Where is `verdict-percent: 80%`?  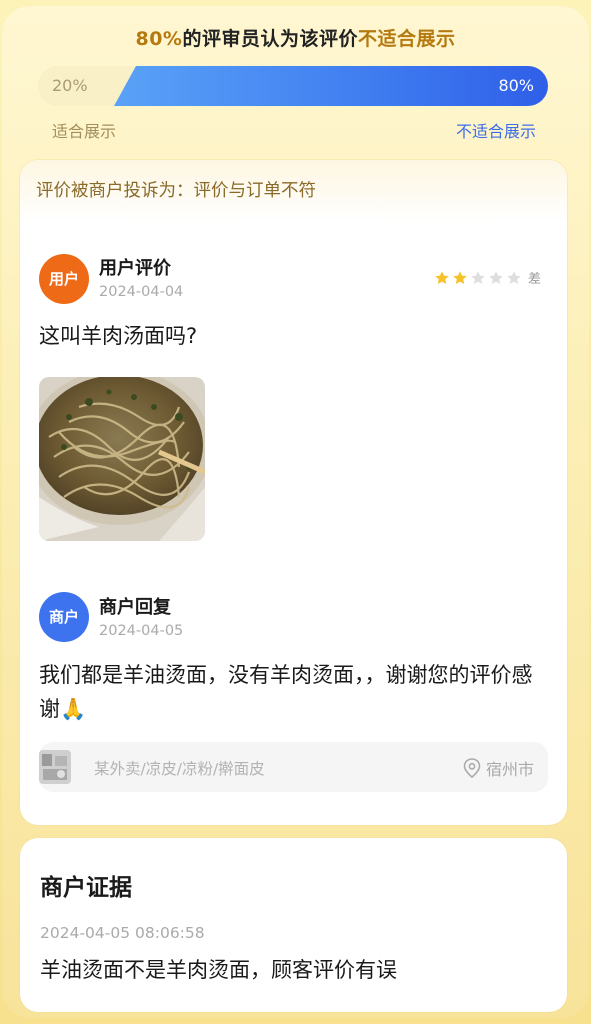
verdict-percent: 80% is located at coordinates (159, 39).